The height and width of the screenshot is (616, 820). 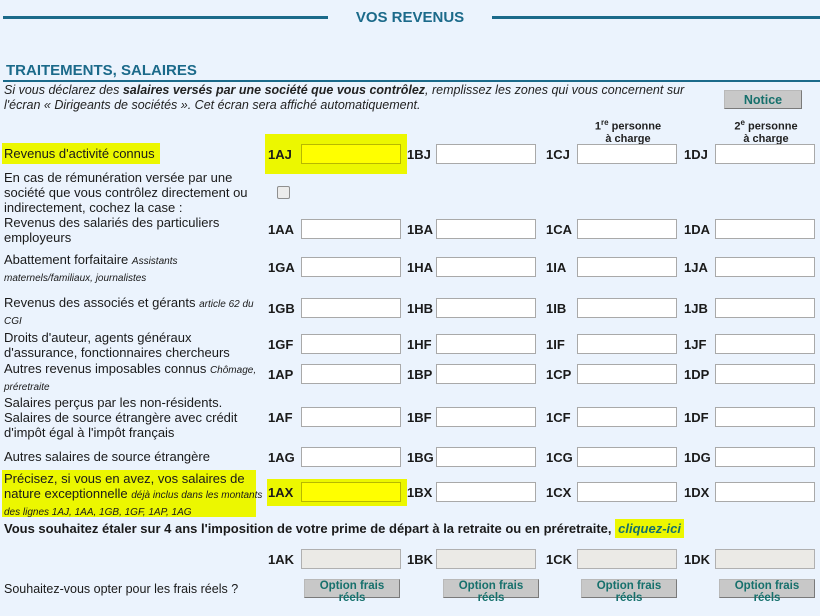 I want to click on box-code-1df: 1DF, so click(x=696, y=417).